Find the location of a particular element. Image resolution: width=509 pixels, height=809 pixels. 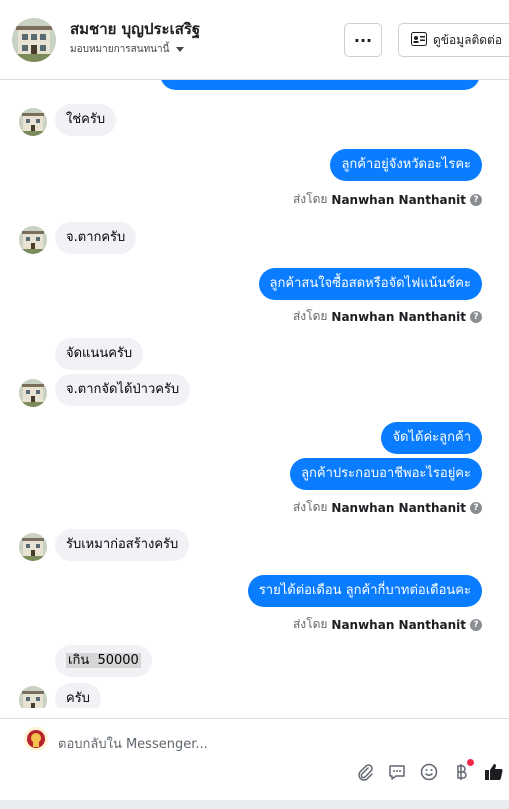

assign-conversation-dropdown: มอบหมายการสนทนานี้ is located at coordinates (127, 49).